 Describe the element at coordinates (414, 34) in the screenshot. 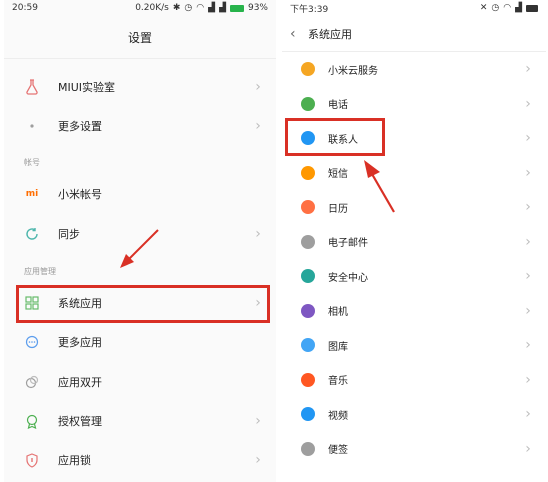

I see `app-bar: ‹ 系统应用` at that location.